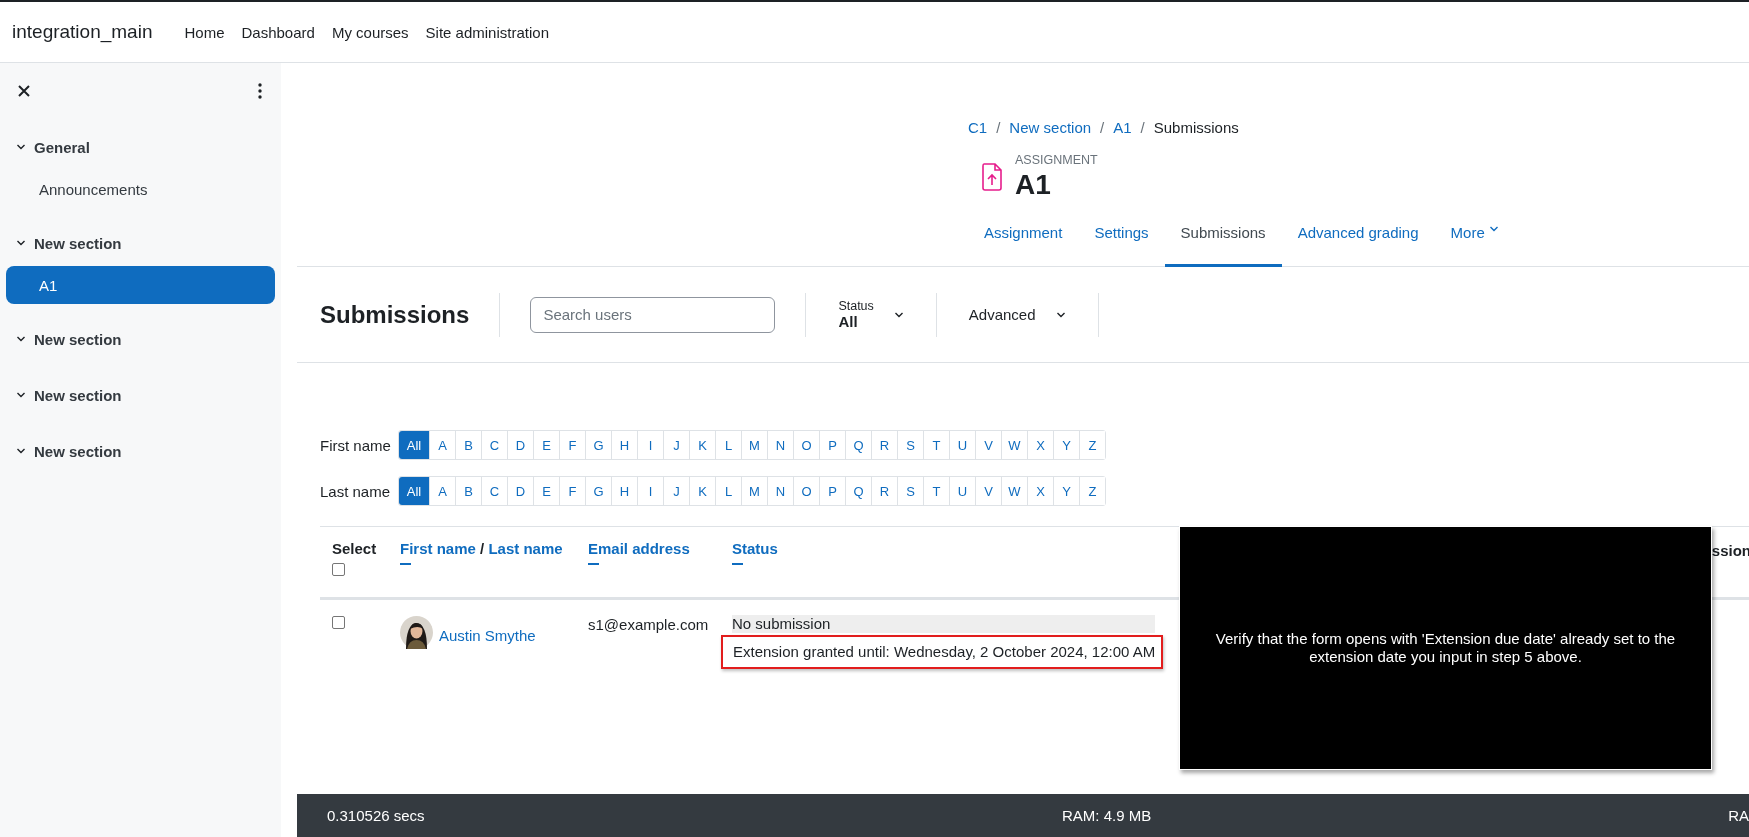 Image resolution: width=1749 pixels, height=837 pixels. Describe the element at coordinates (1738, 815) in the screenshot. I see `footer-text: RA` at that location.